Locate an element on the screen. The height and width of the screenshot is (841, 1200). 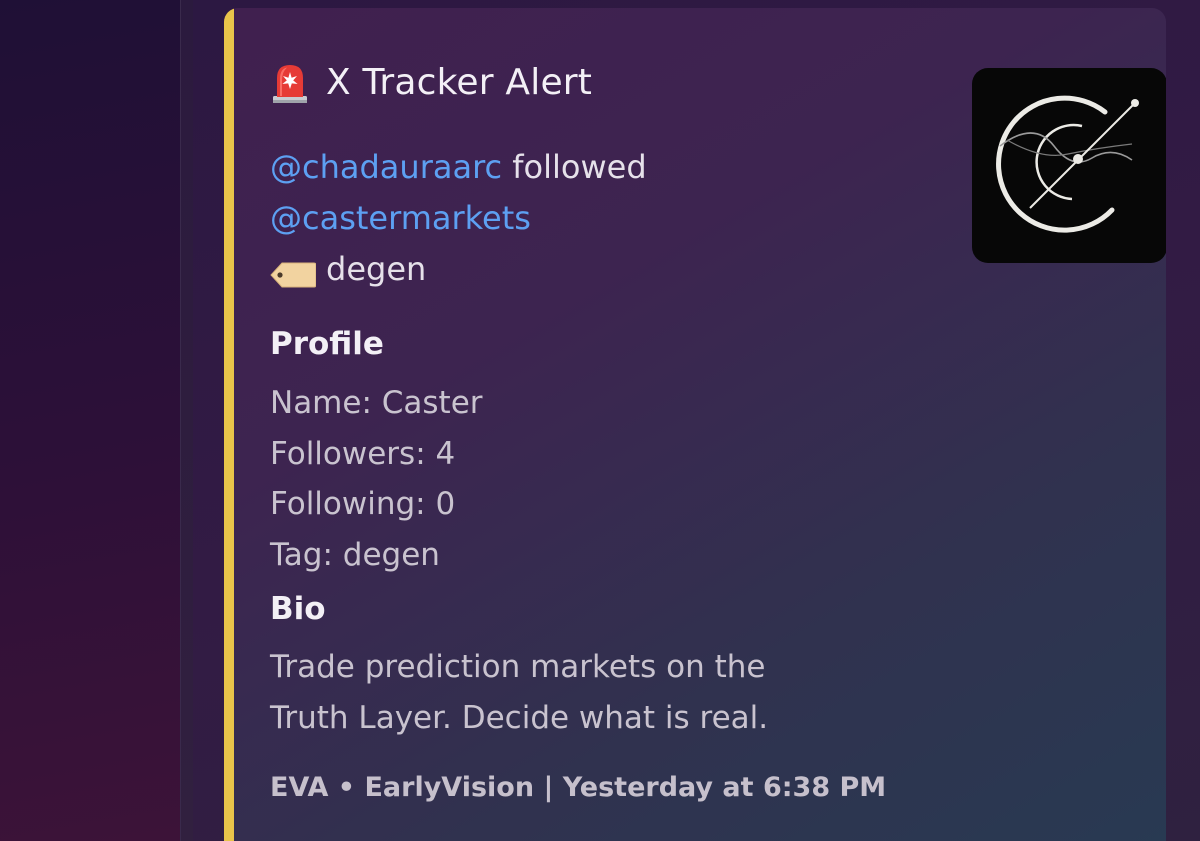
bio-heading: Bio is located at coordinates (298, 609).